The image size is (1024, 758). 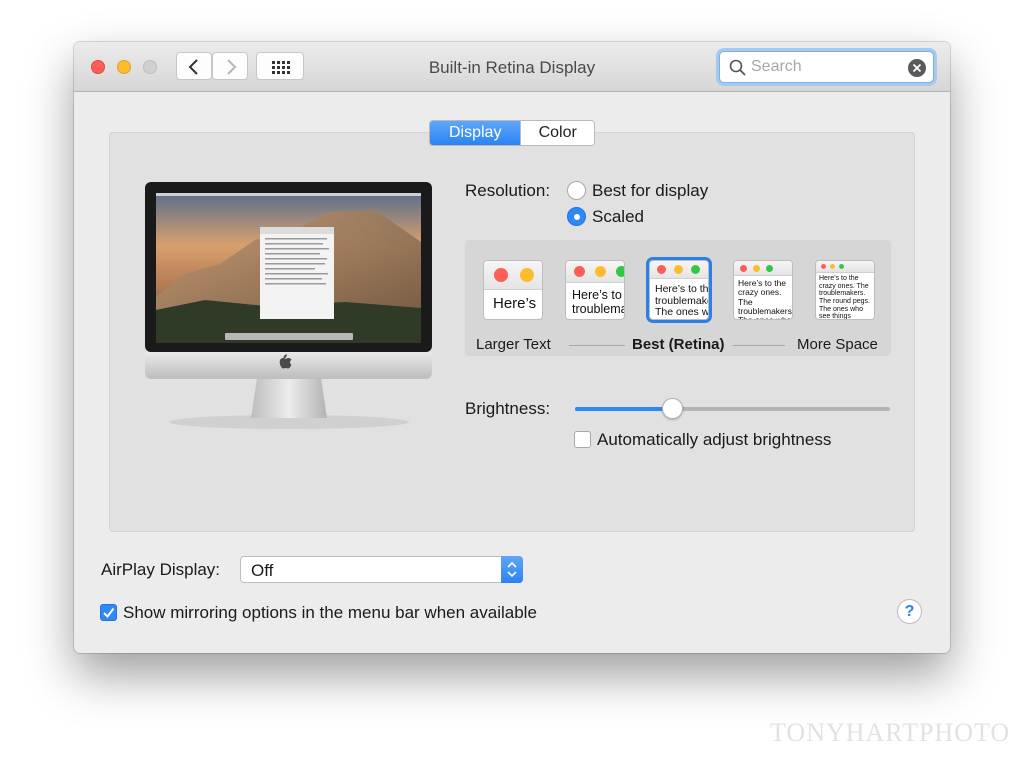 What do you see at coordinates (381, 569) in the screenshot?
I see `airplay-display-select: Off` at bounding box center [381, 569].